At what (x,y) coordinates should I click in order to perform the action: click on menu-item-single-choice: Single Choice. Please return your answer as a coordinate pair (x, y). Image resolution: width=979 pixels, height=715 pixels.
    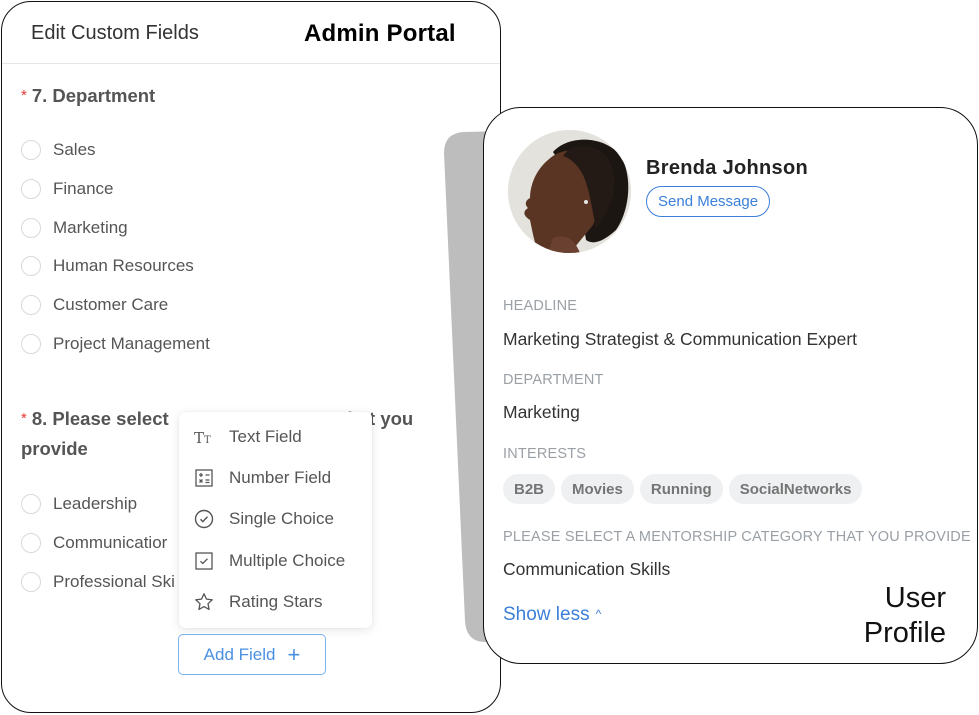
    Looking at the image, I should click on (275, 519).